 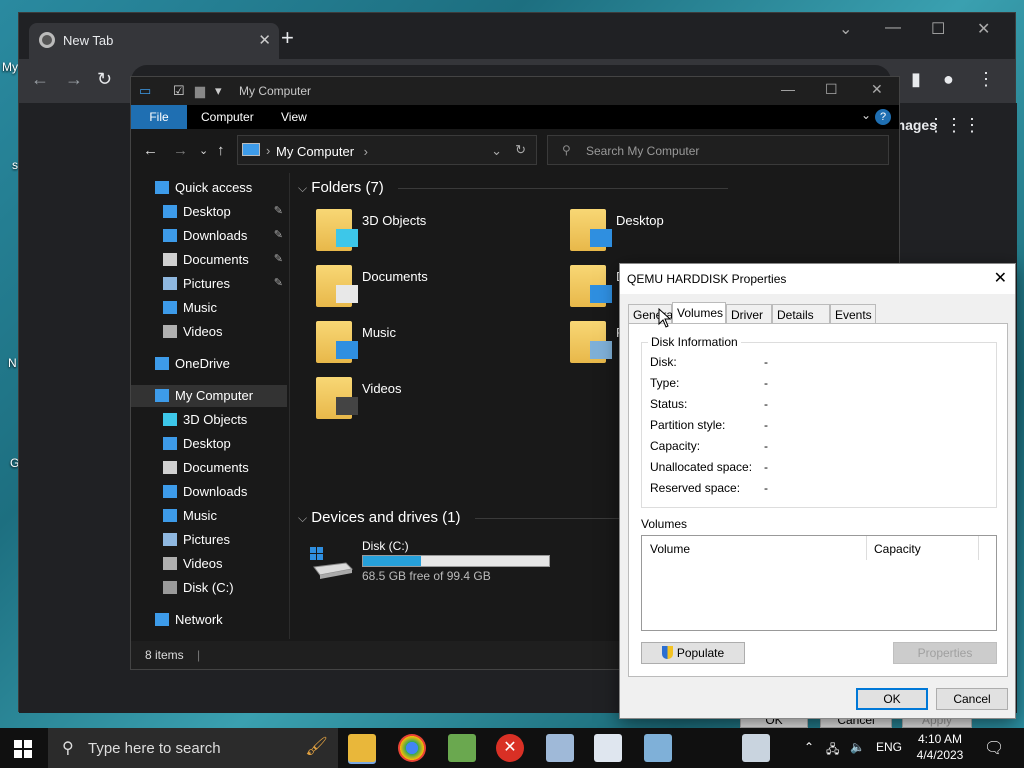 What do you see at coordinates (209, 468) in the screenshot?
I see `nav-item: Documents` at bounding box center [209, 468].